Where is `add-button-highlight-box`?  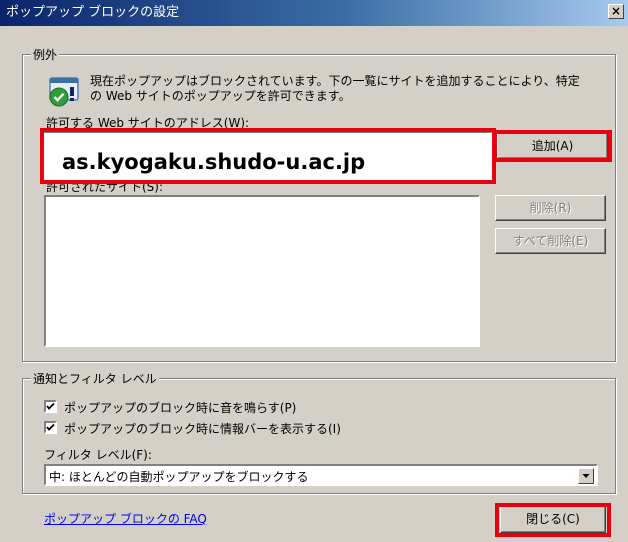 add-button-highlight-box is located at coordinates (552, 146).